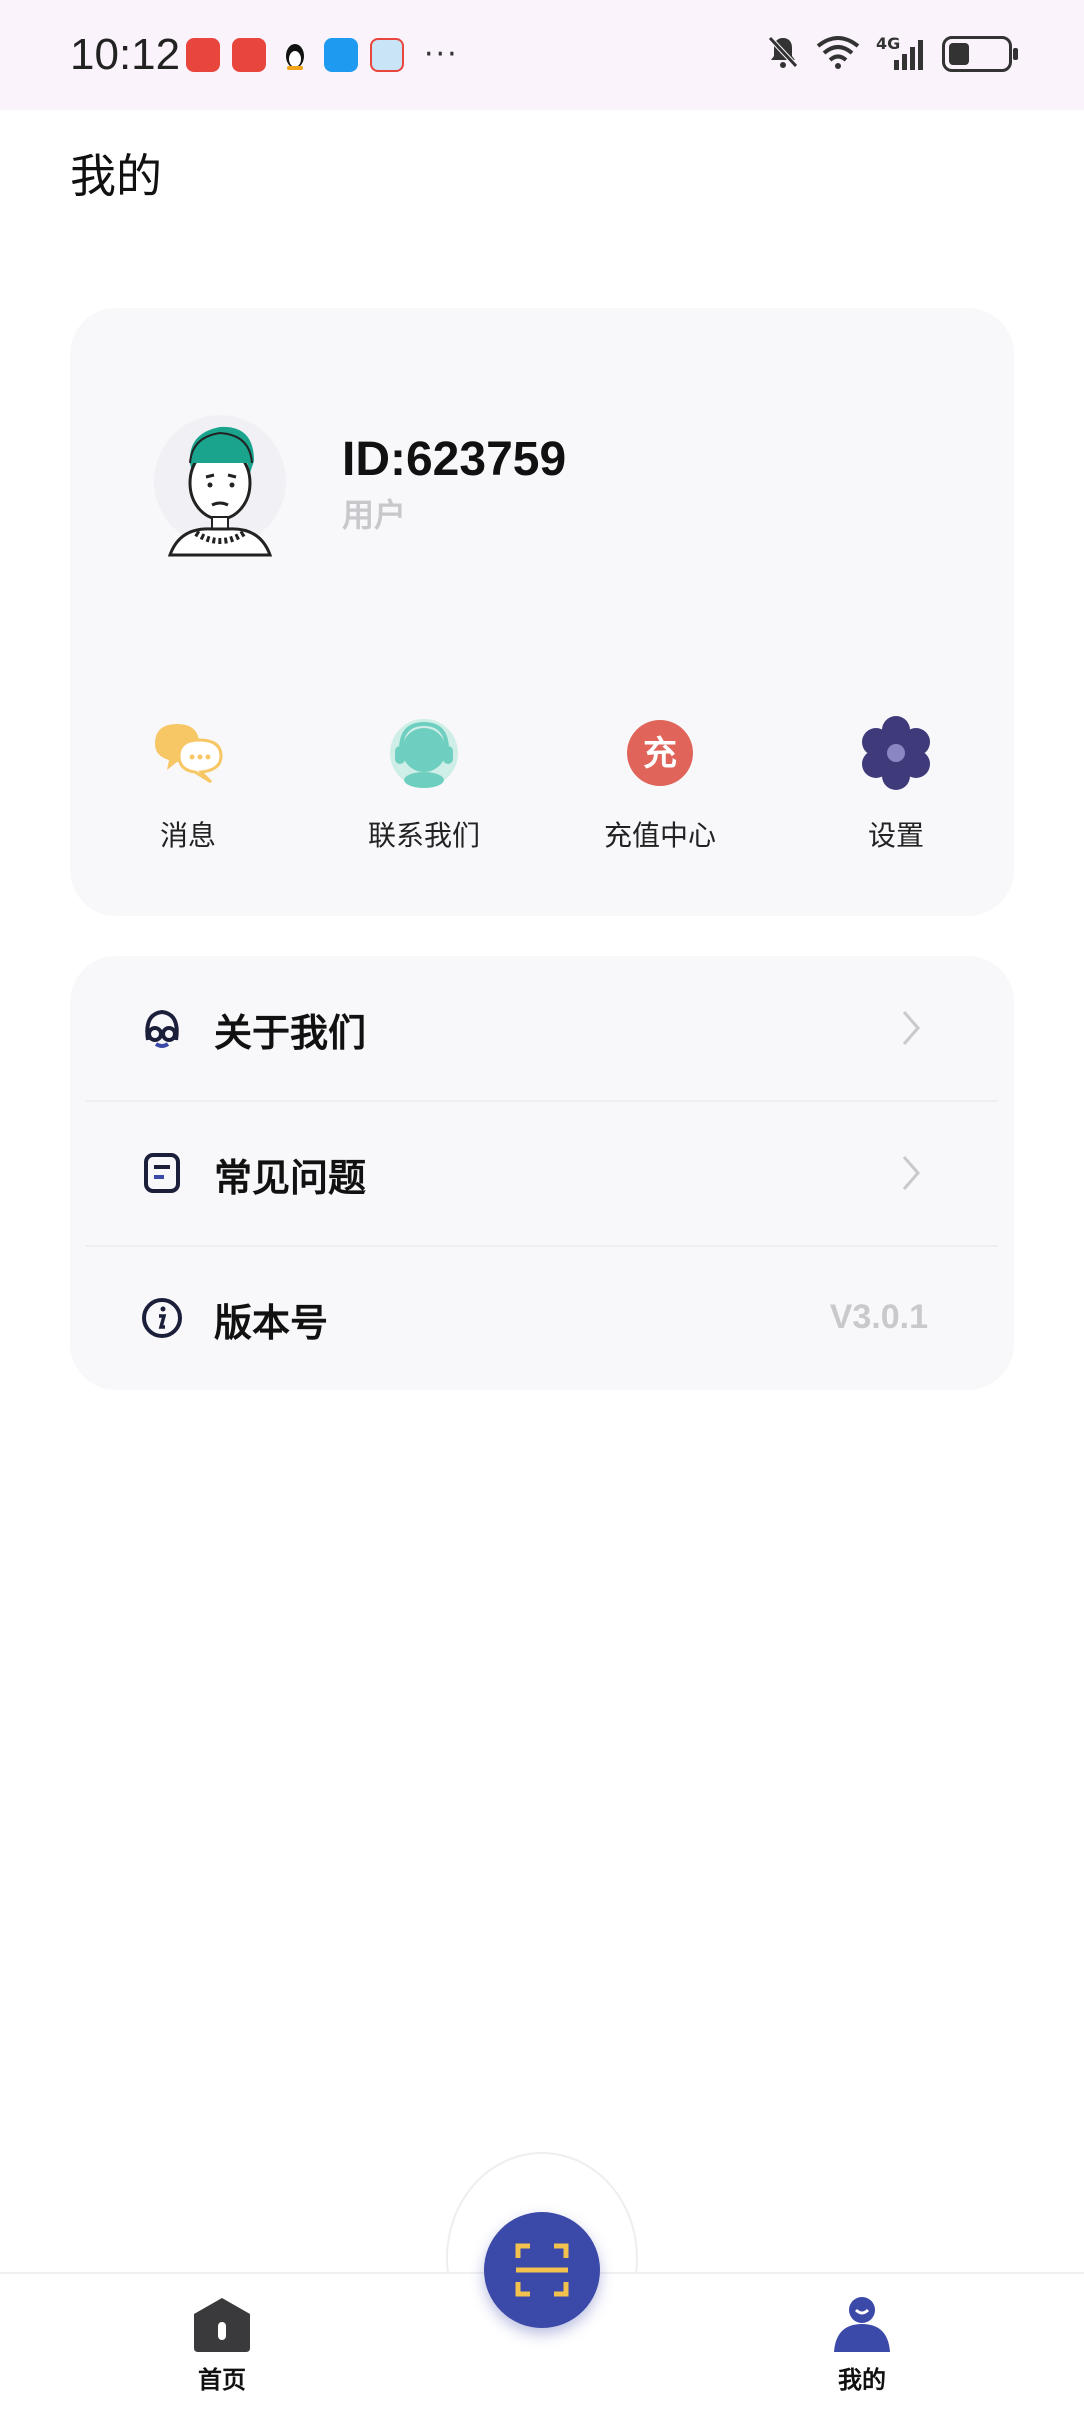 The width and height of the screenshot is (1084, 2412). I want to click on quick-actions: 消息 联系我们 充 充值中心 设置, so click(542, 786).